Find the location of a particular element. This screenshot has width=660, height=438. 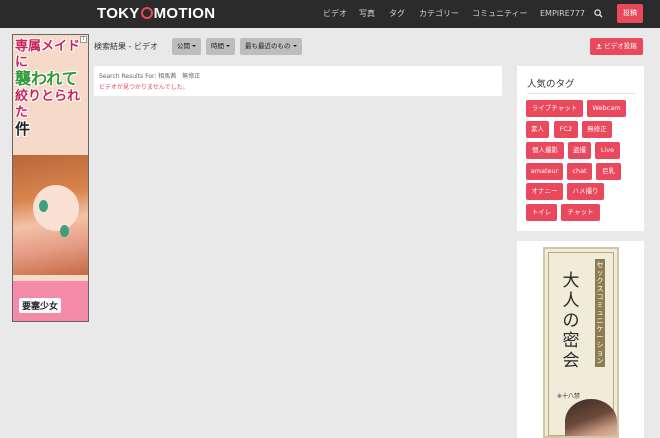

ad-vertical-text: セックスコミュニケーション is located at coordinates (600, 313).